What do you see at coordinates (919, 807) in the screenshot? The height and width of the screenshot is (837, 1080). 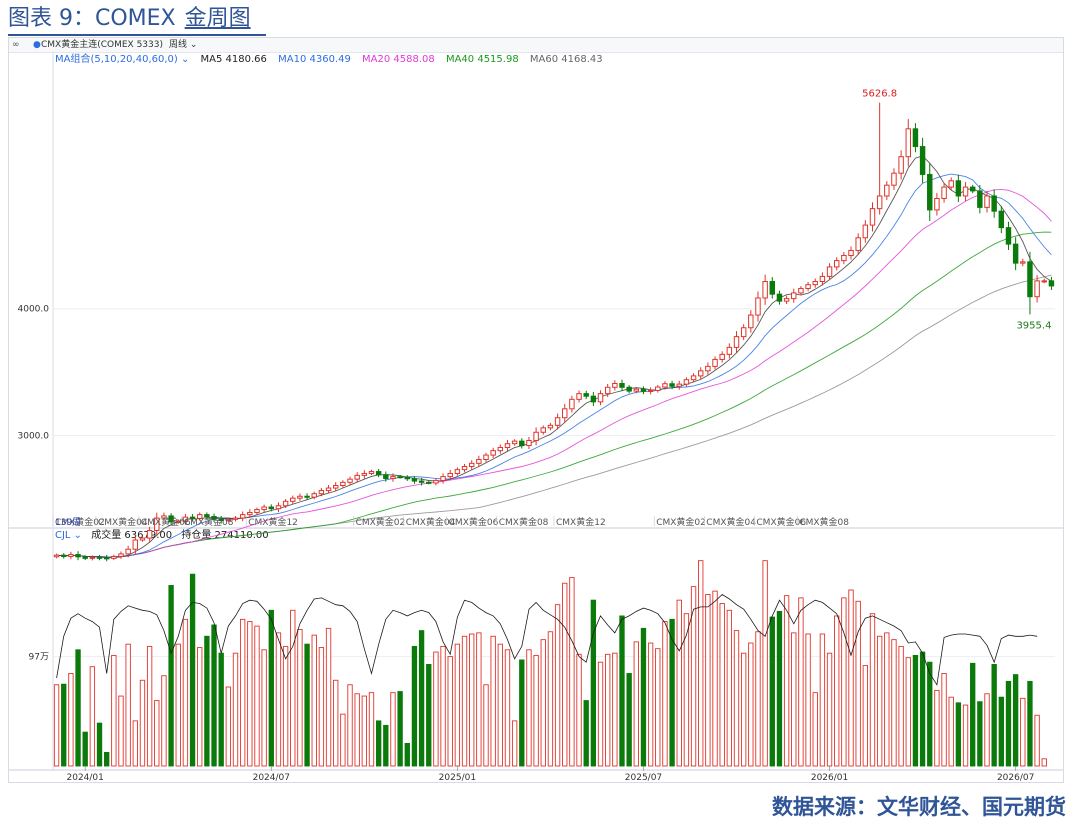 I see `source-note: 数据来源：文华财经、国元期货` at bounding box center [919, 807].